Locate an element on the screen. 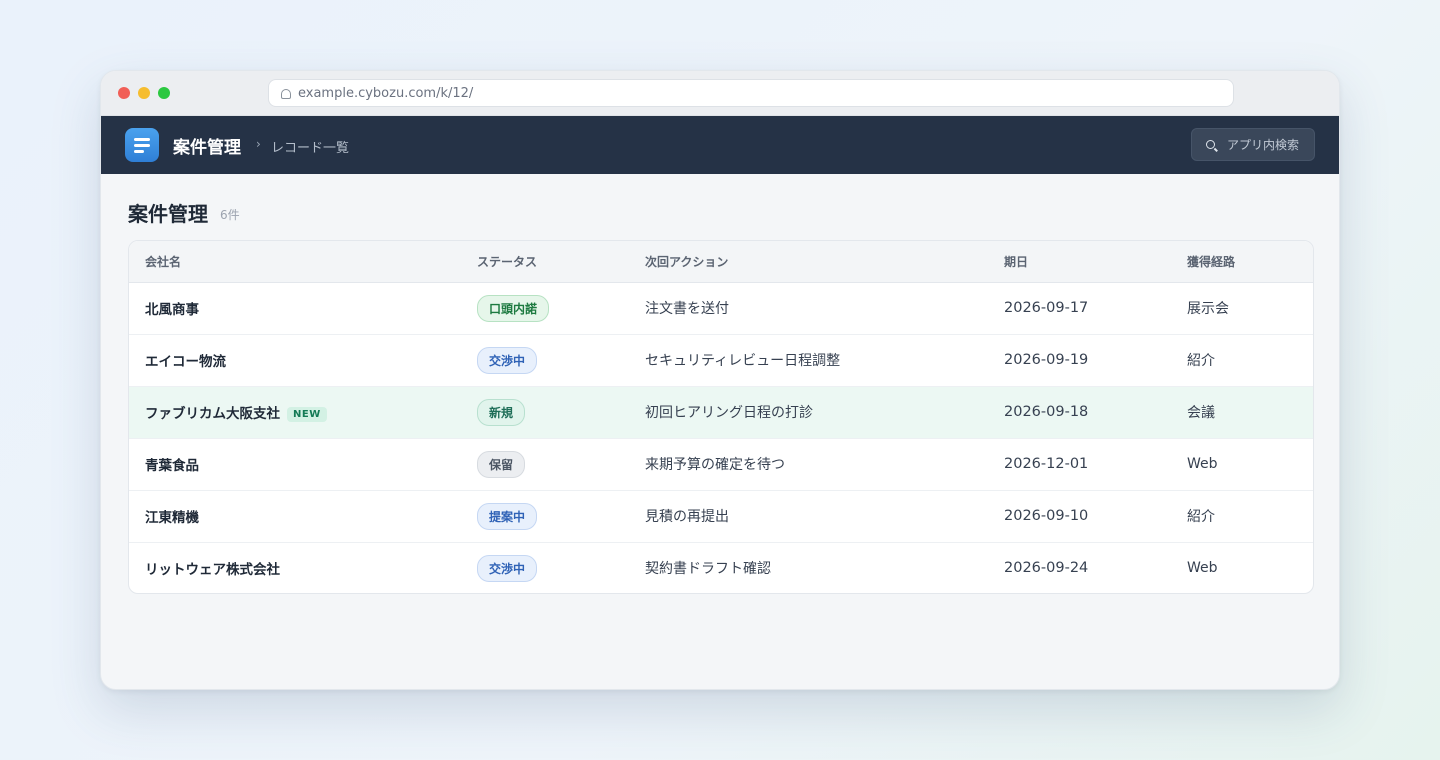 The width and height of the screenshot is (1440, 760). url-text: example.cybozu.com/k/12/ is located at coordinates (386, 93).